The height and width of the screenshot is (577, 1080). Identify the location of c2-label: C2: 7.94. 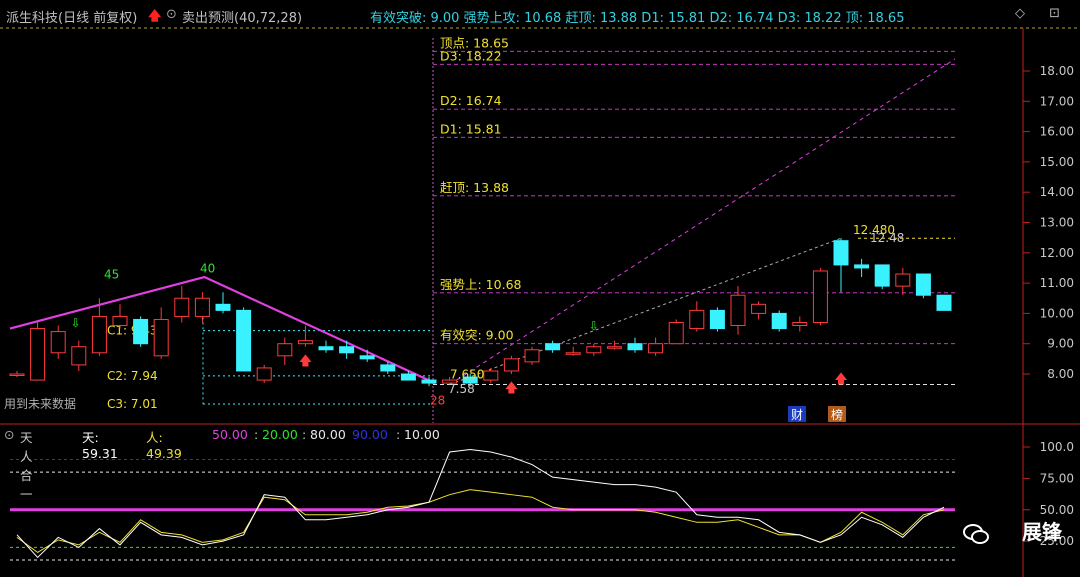
(132, 376).